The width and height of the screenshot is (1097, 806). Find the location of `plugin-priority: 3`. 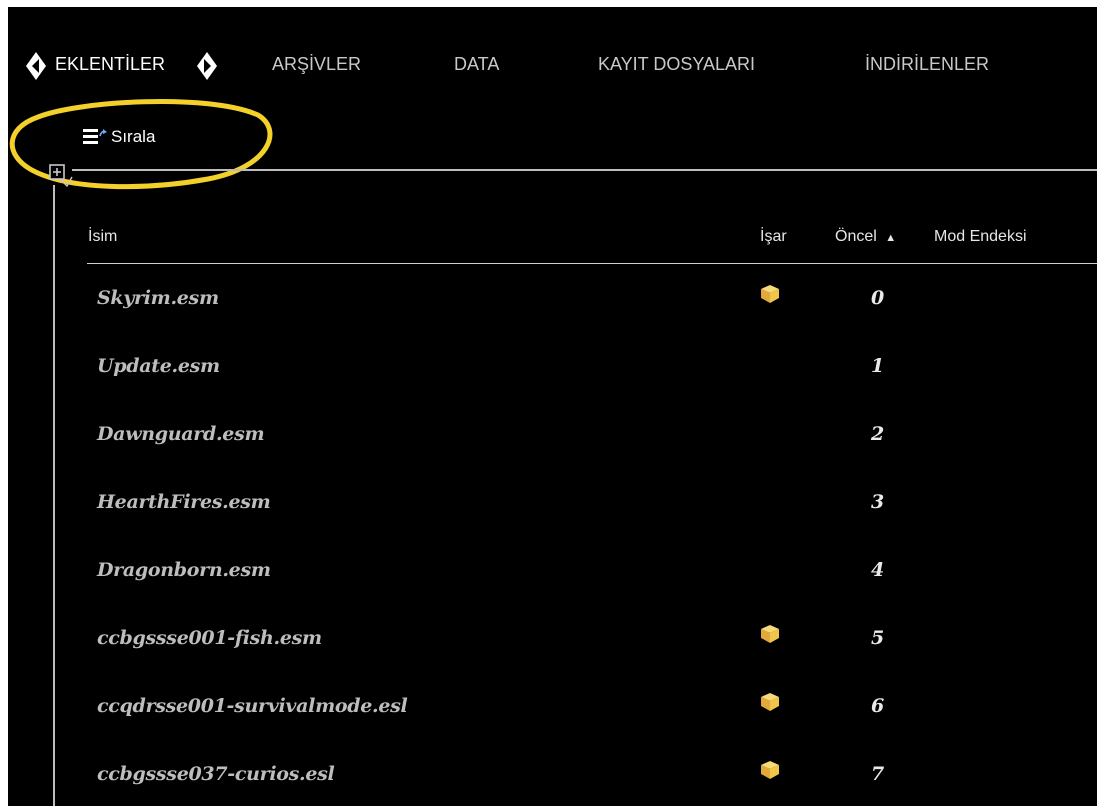

plugin-priority: 3 is located at coordinates (878, 502).